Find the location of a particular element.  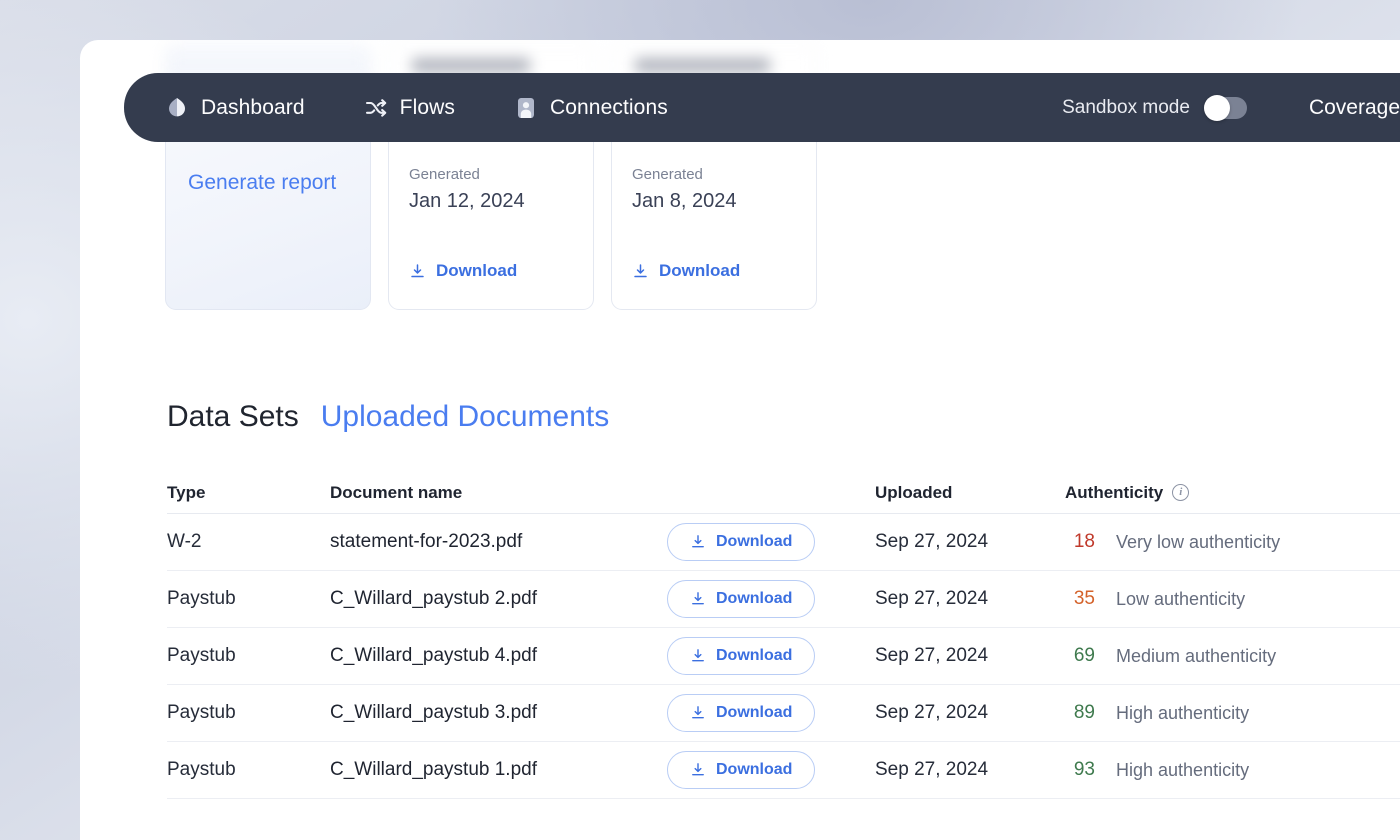

sandbox-mode-toggle is located at coordinates (1225, 107).